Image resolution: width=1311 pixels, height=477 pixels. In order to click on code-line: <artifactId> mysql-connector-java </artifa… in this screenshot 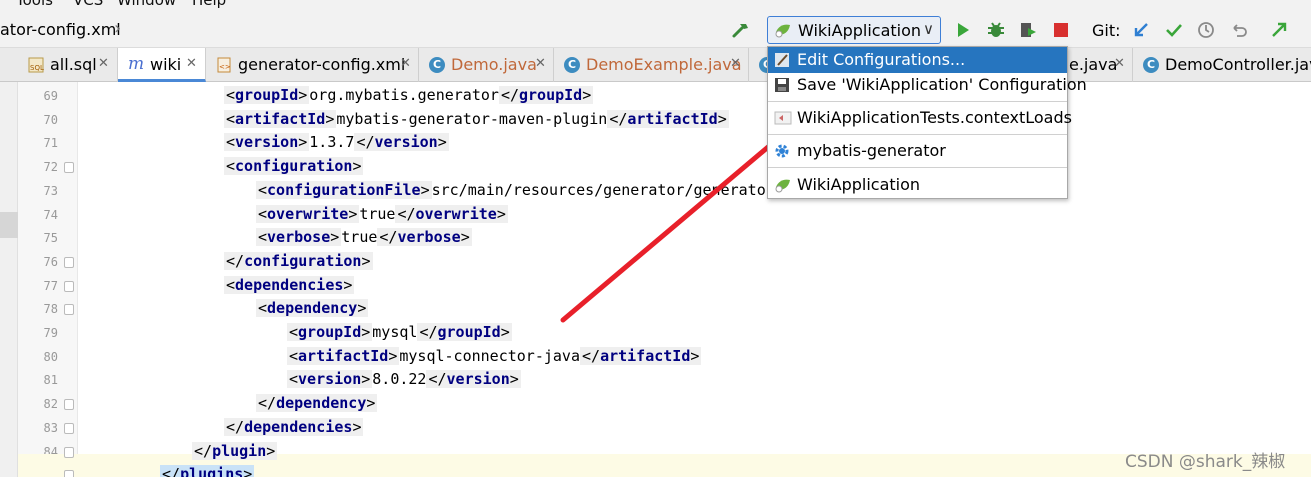, I will do `click(494, 355)`.